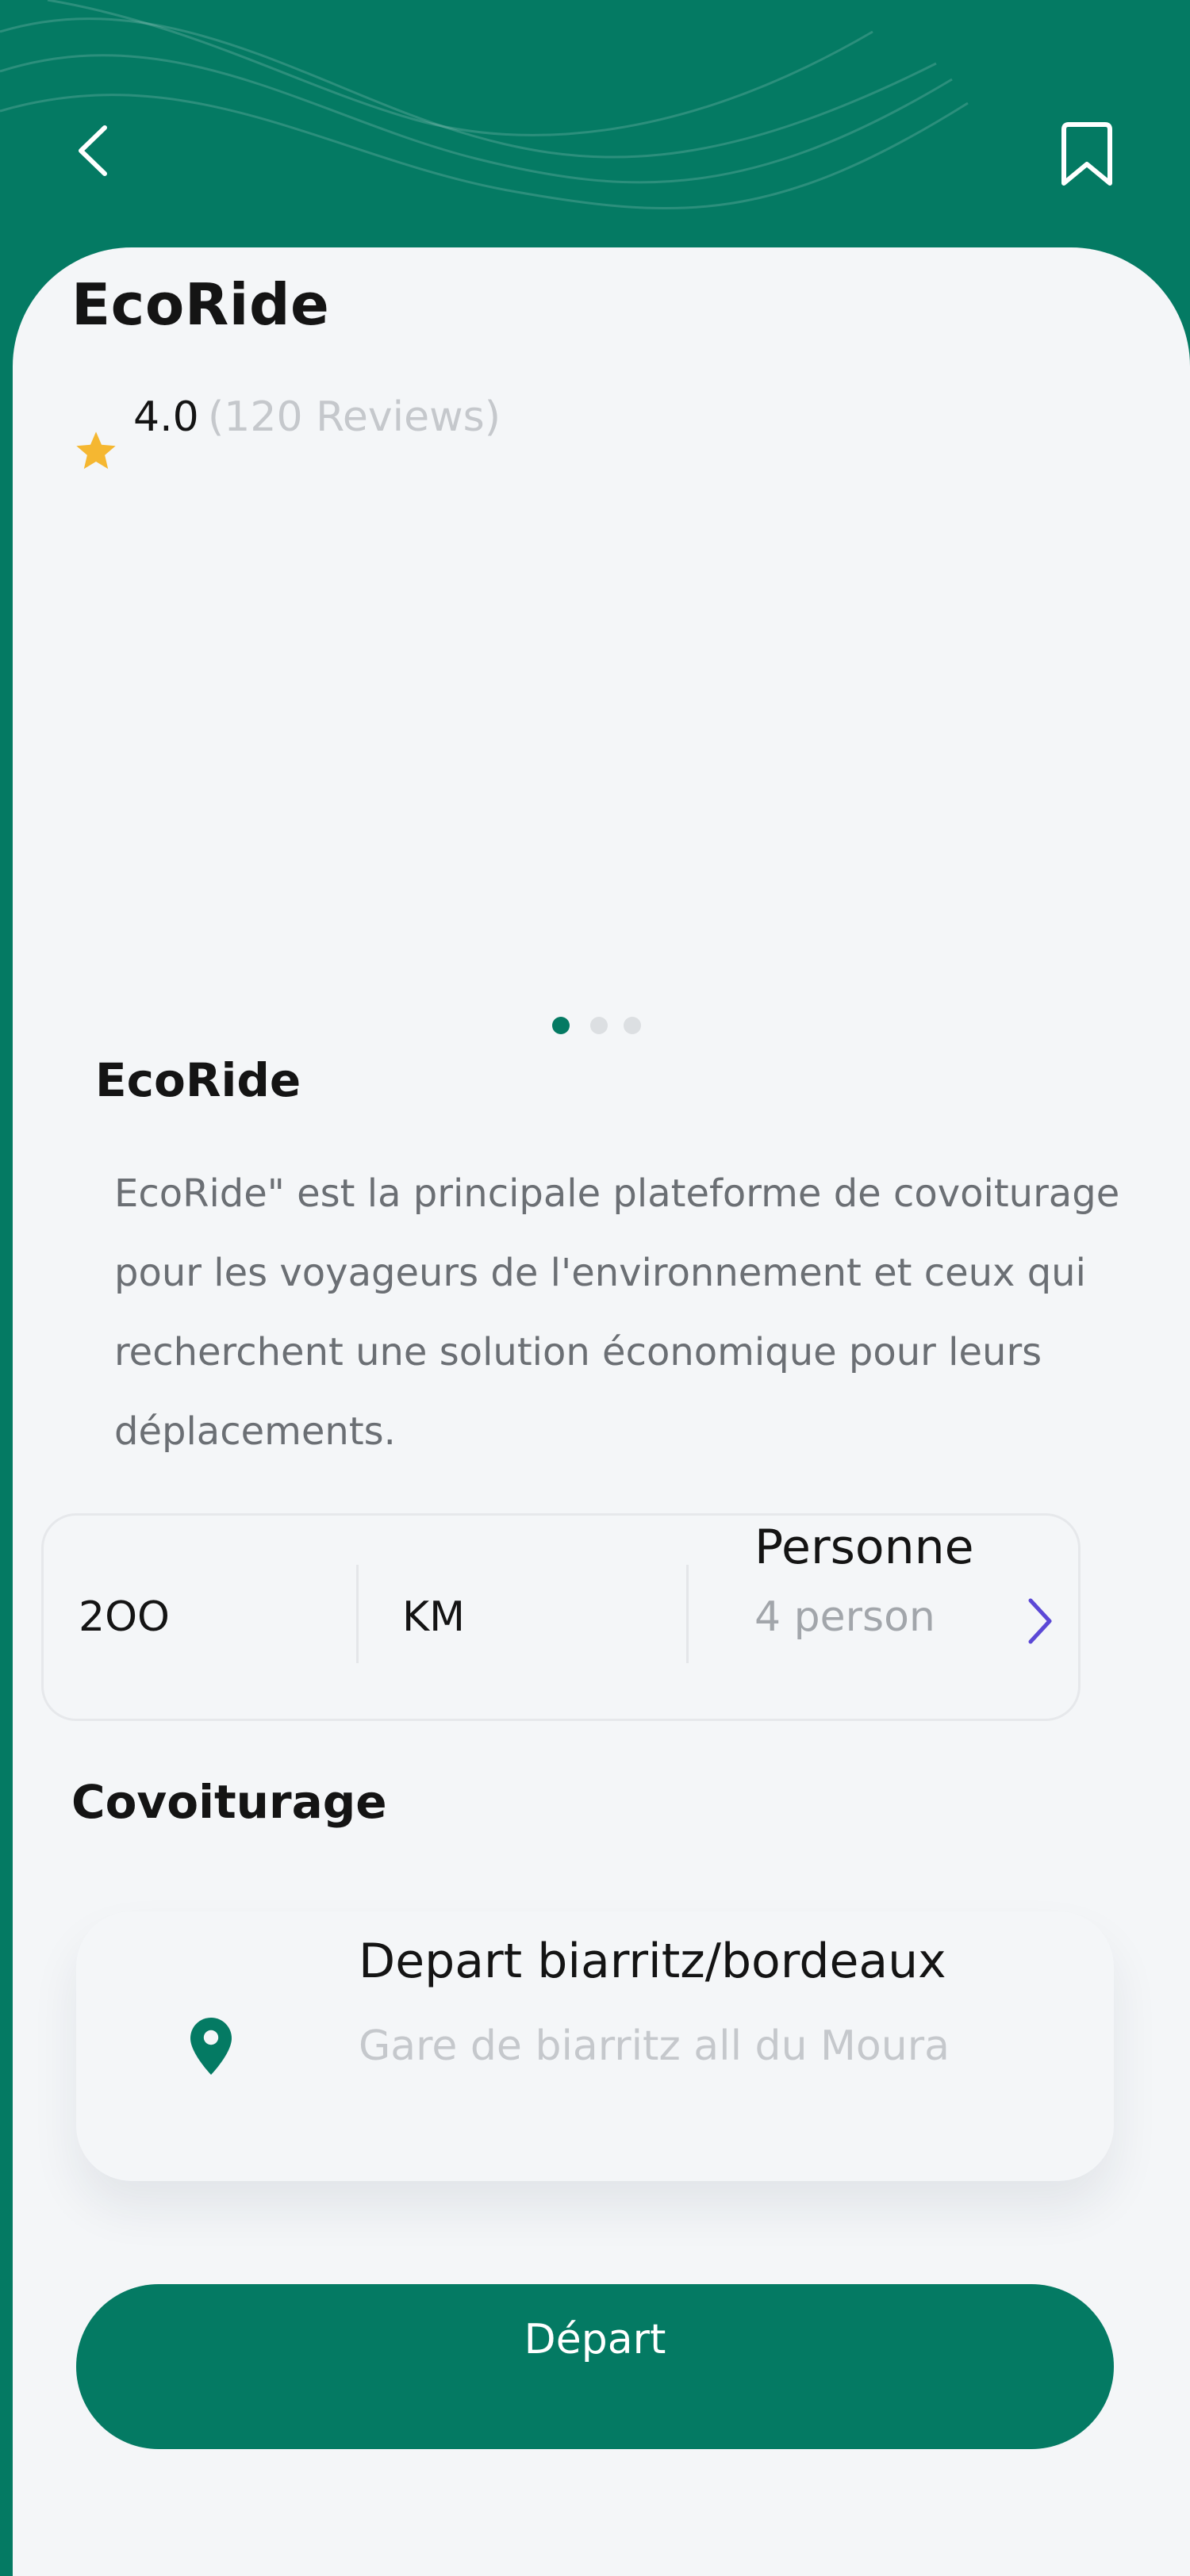 The image size is (1190, 2576). Describe the element at coordinates (433, 1617) in the screenshot. I see `distance-unit: KM` at that location.